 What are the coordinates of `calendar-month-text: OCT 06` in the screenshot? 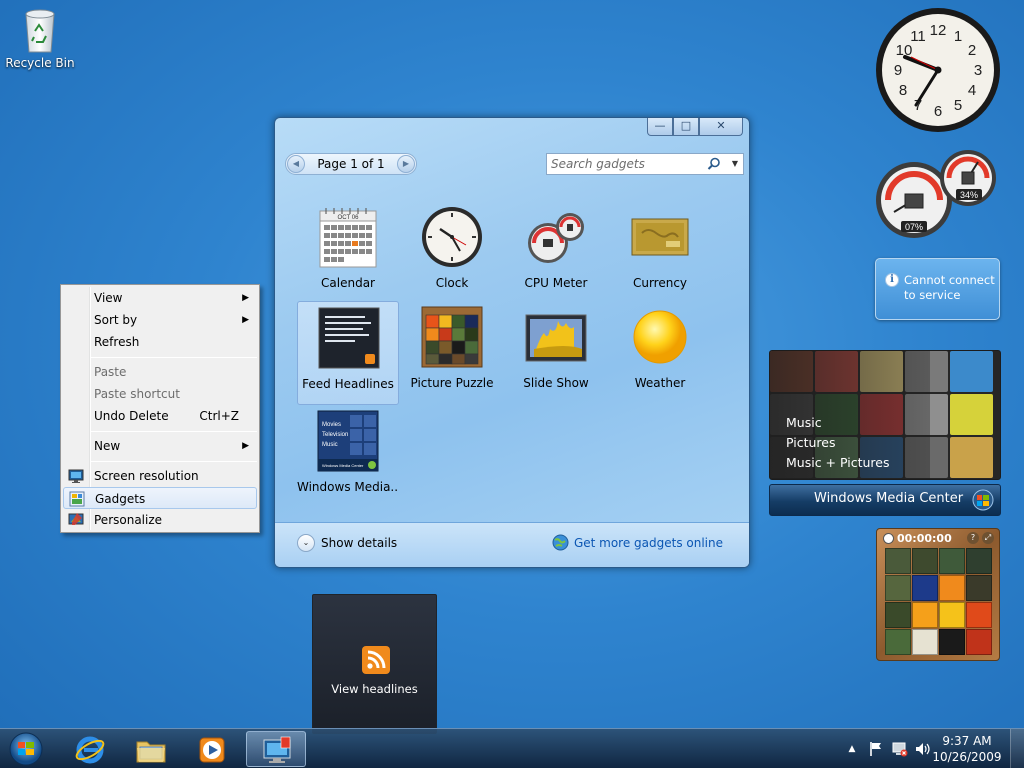 It's located at (349, 218).